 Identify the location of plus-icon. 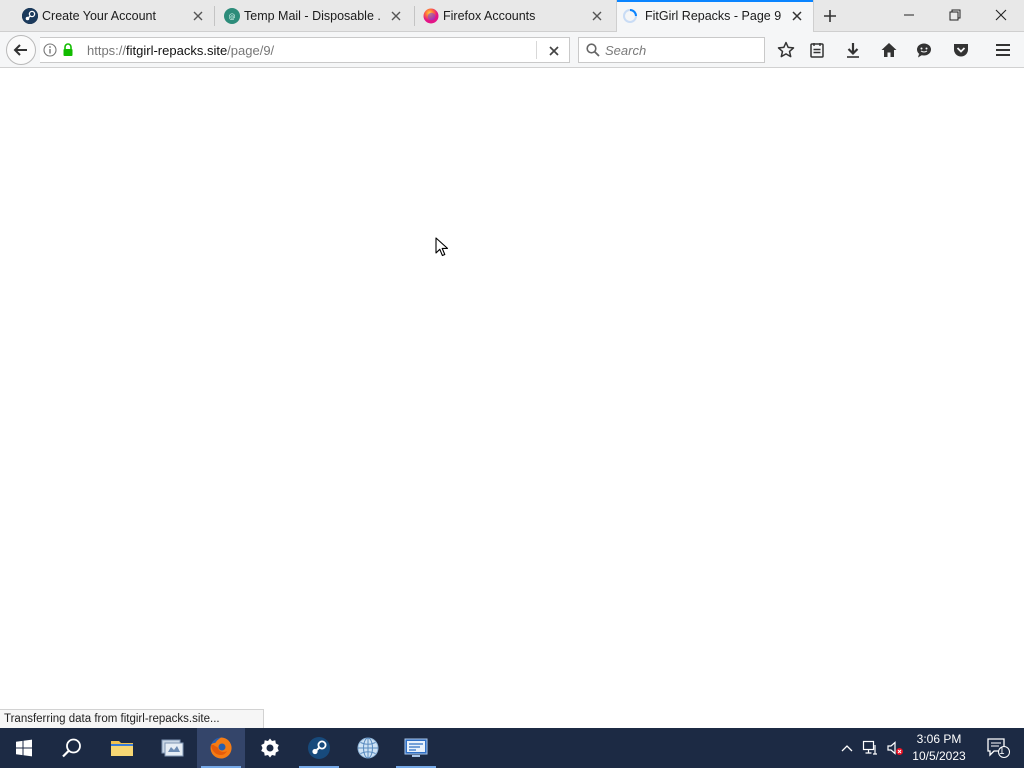
(830, 16).